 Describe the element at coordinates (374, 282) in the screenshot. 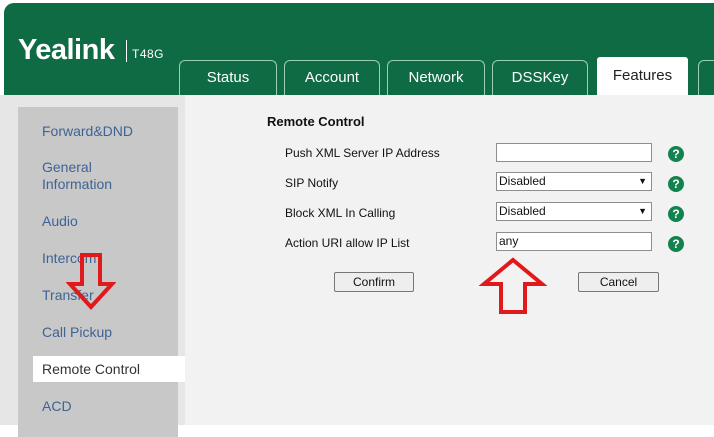

I see `confirm-button: Confirm` at that location.